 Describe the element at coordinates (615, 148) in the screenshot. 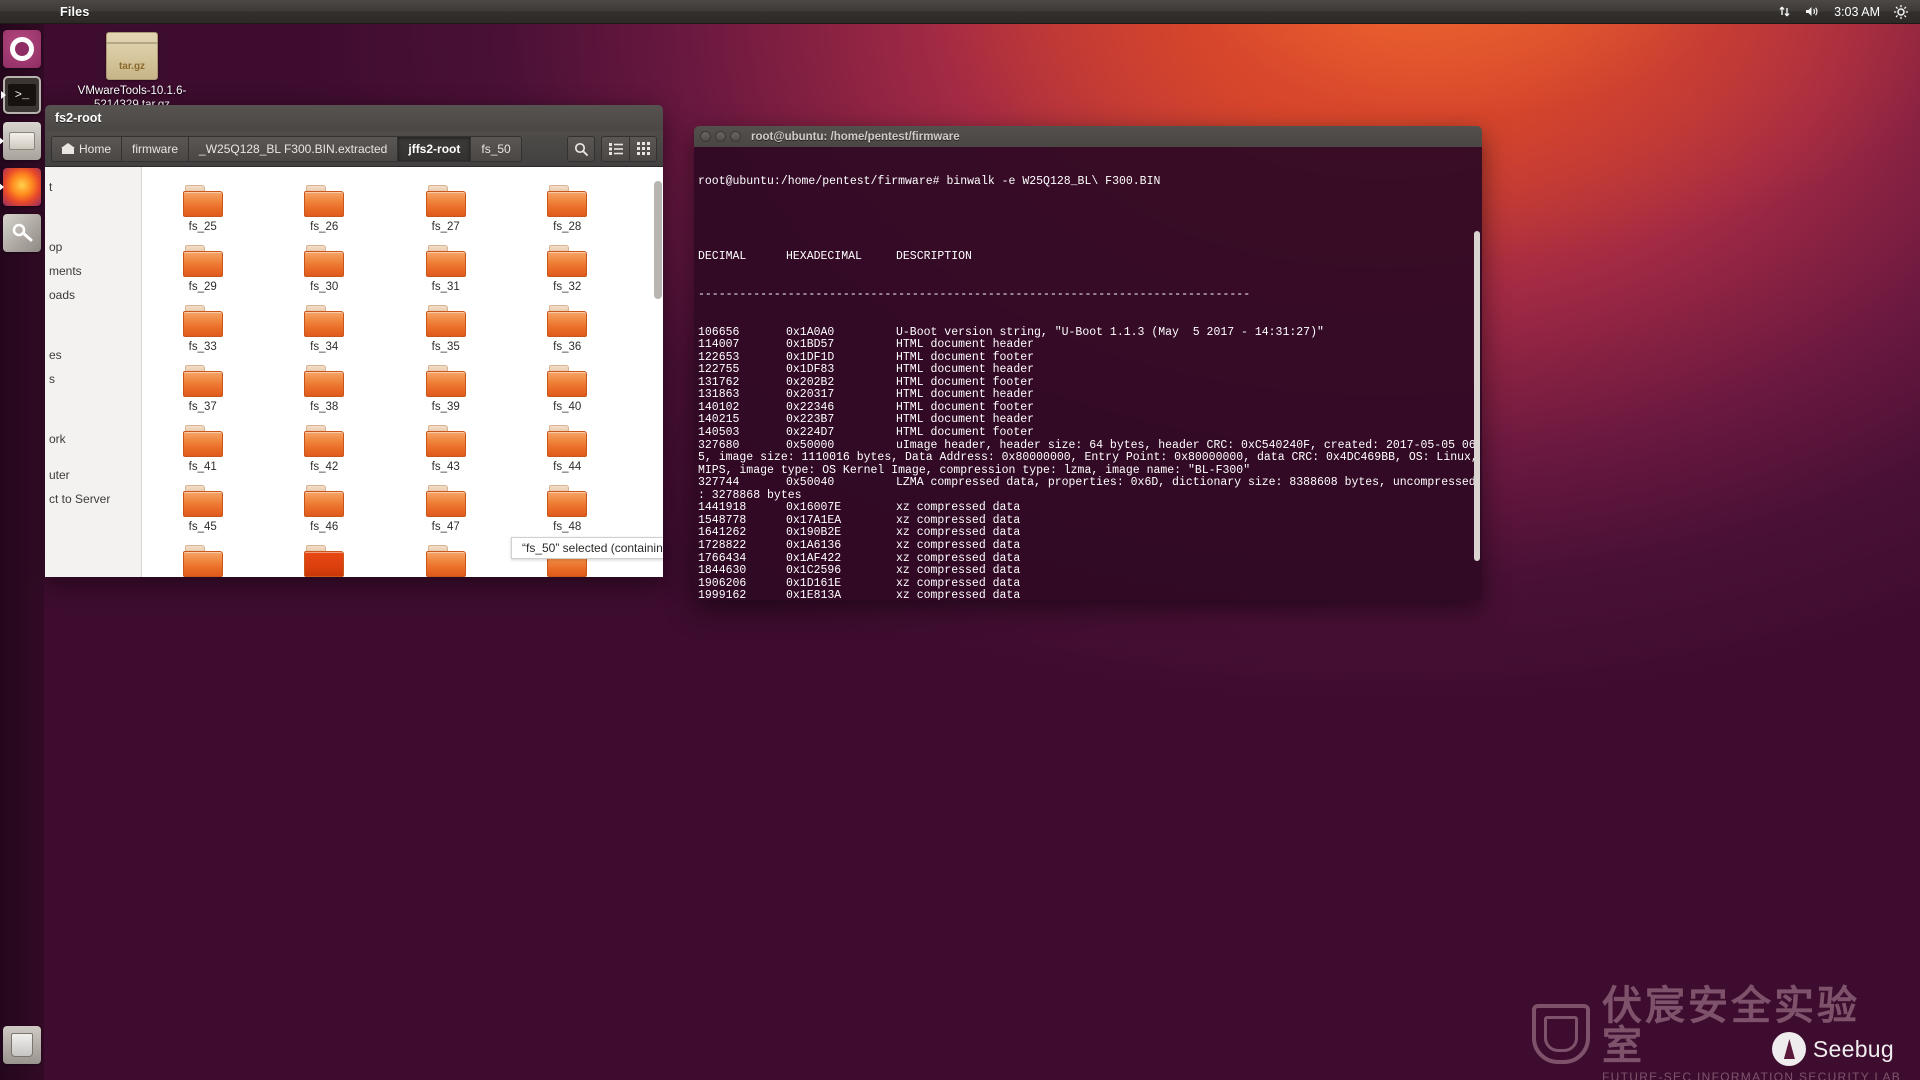

I see `list-view-icon` at that location.